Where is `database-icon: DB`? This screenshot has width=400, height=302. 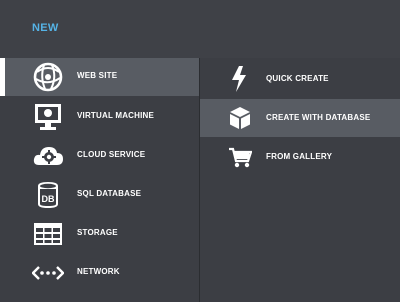
database-icon: DB is located at coordinates (48, 195).